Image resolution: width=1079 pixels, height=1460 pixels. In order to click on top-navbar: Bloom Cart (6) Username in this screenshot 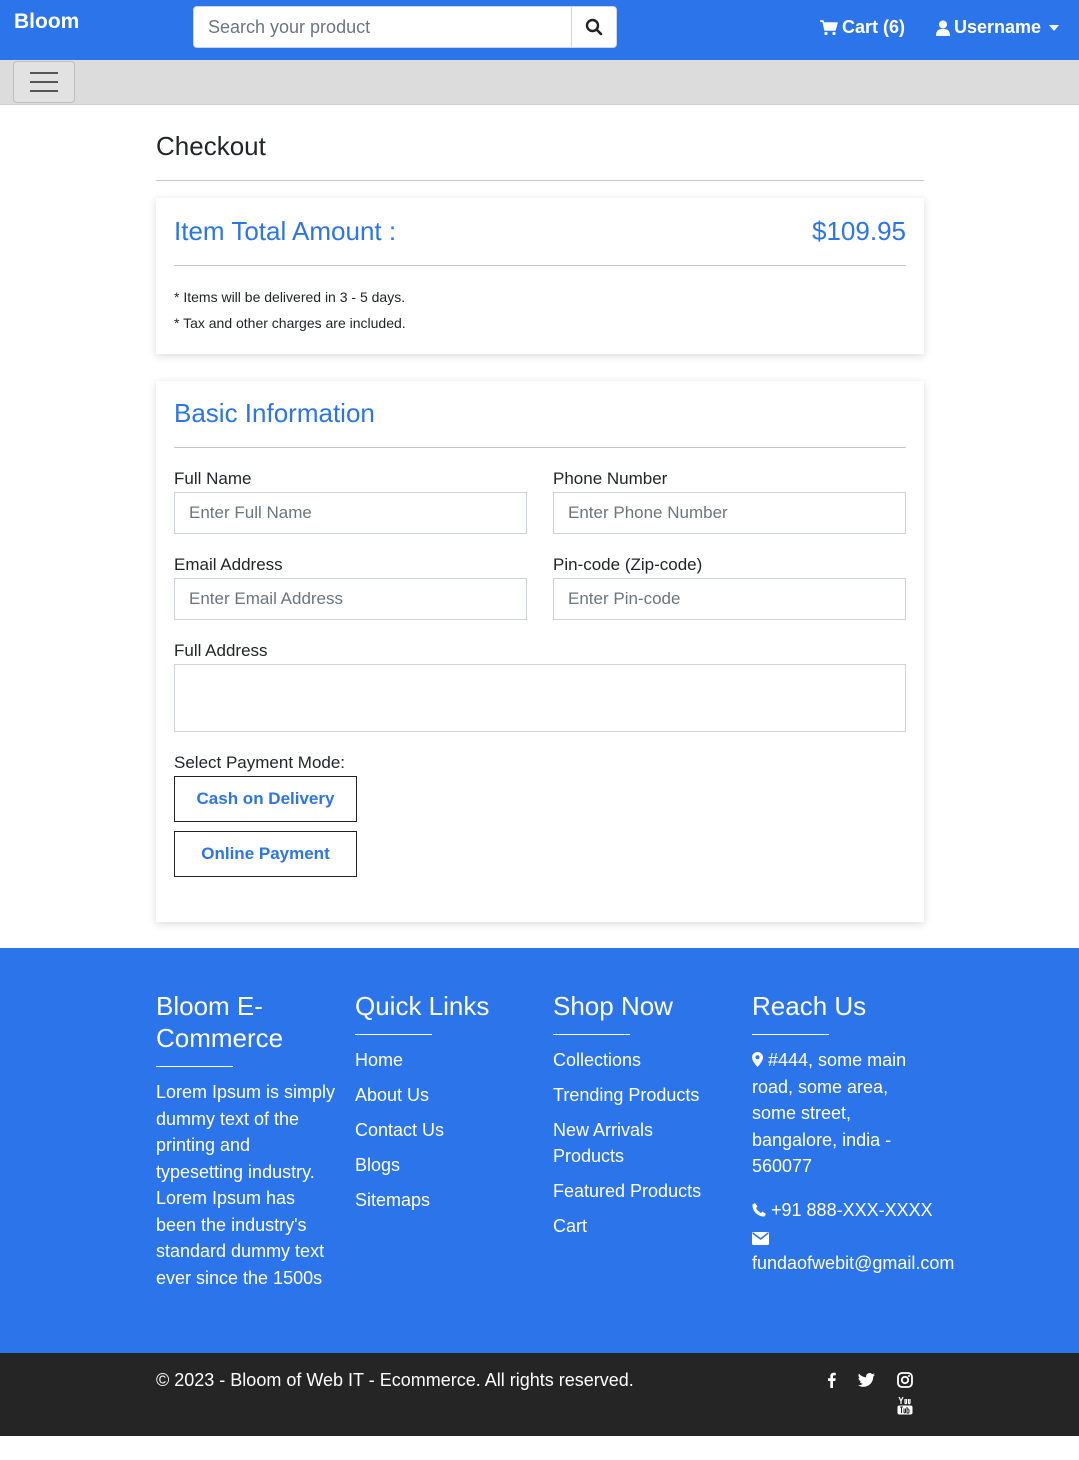, I will do `click(539, 30)`.